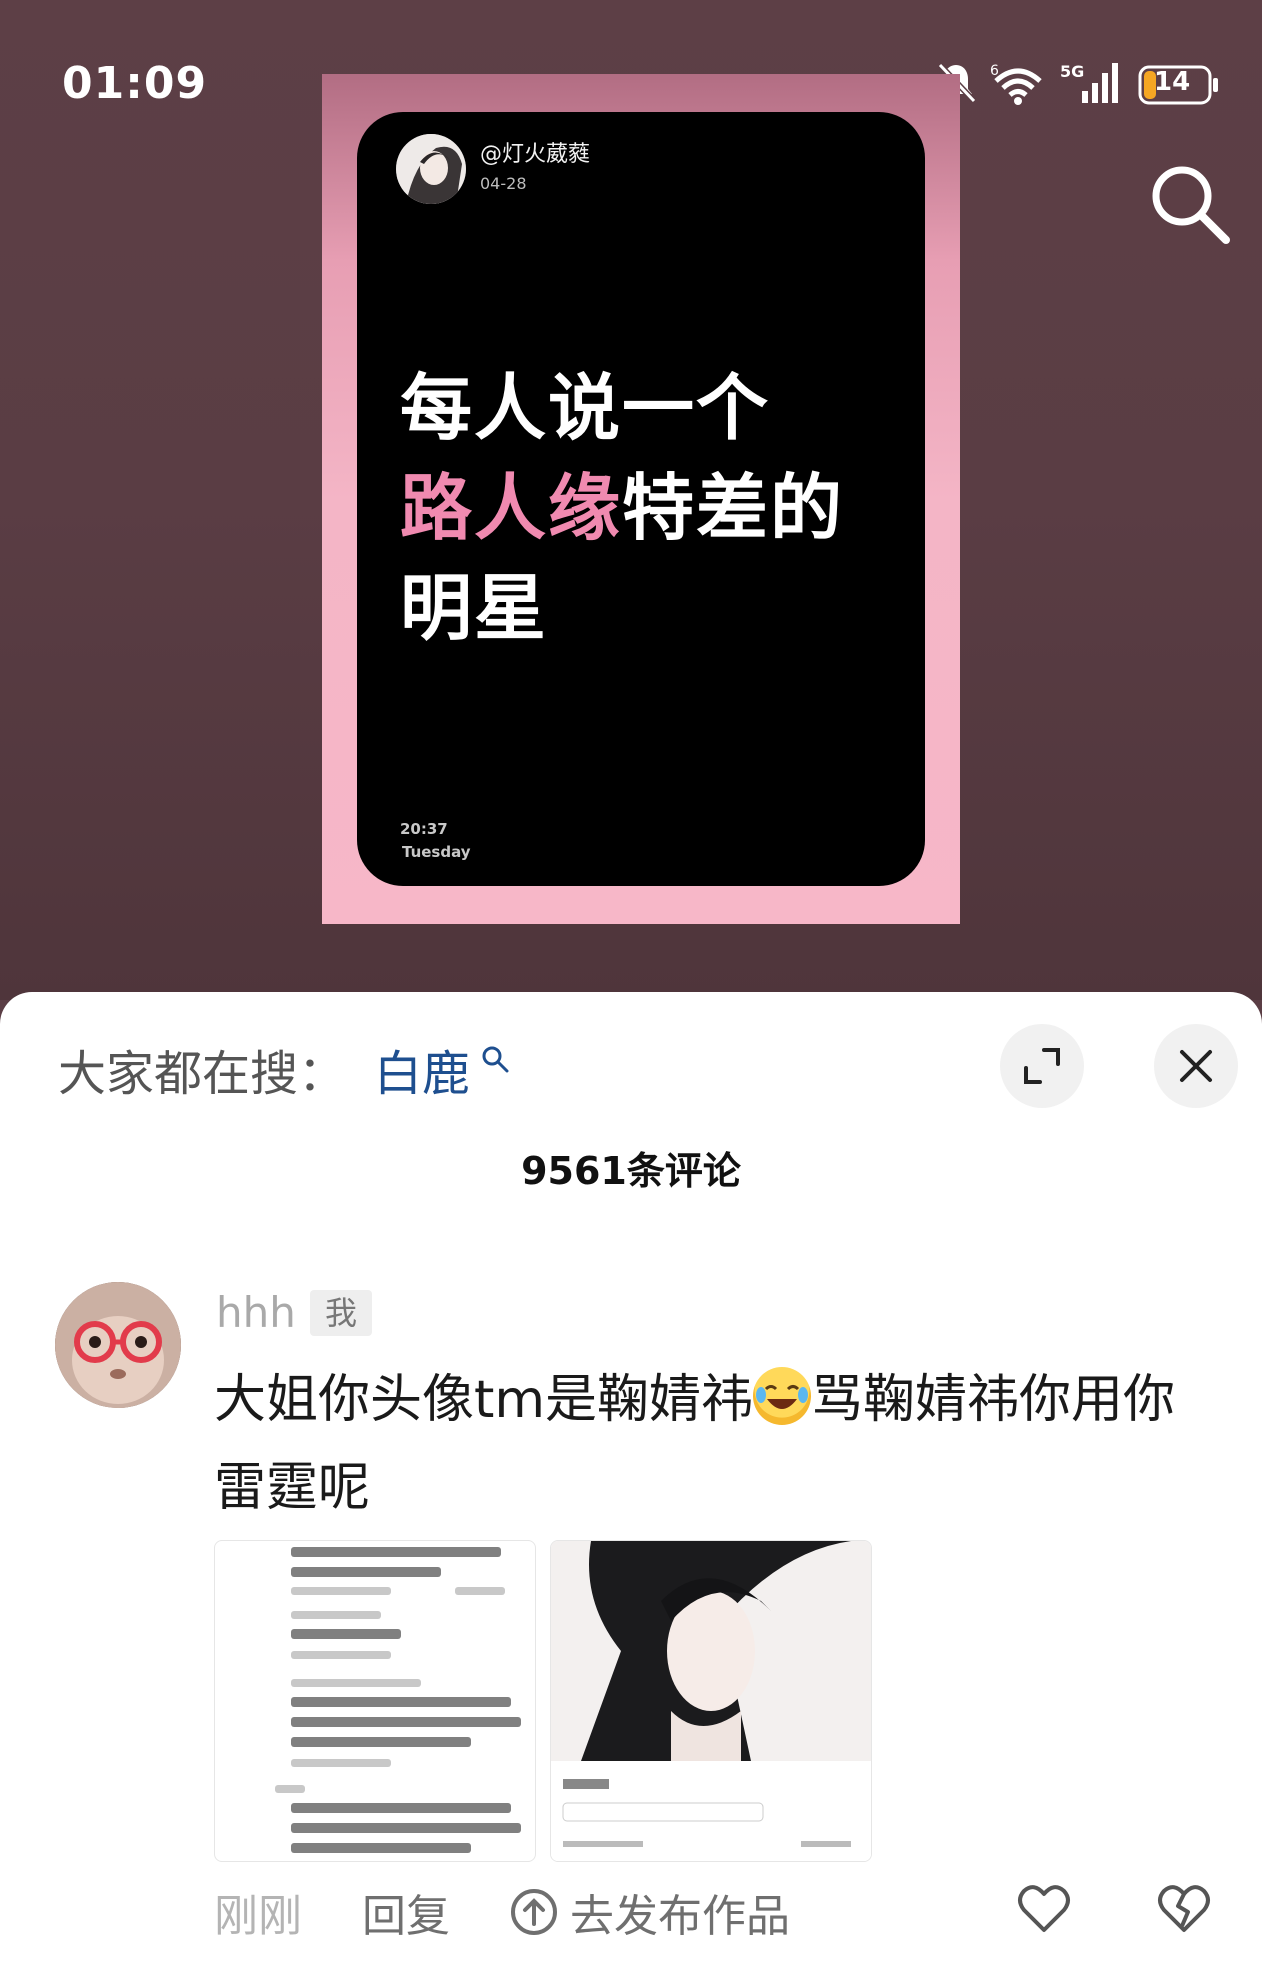 The image size is (1262, 1979). What do you see at coordinates (680, 1912) in the screenshot?
I see `publish-work-button: 去发布作品` at bounding box center [680, 1912].